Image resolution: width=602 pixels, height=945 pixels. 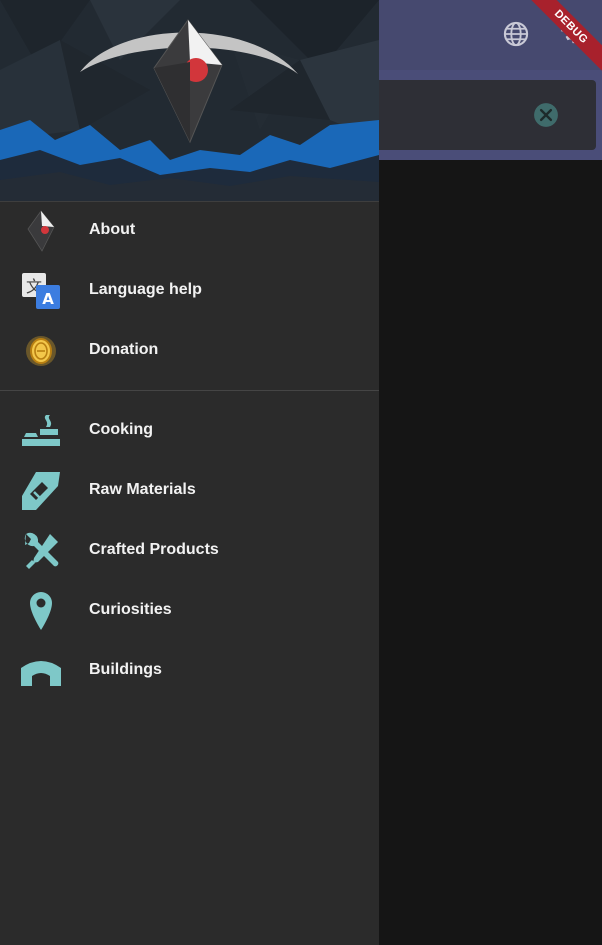 I want to click on svg-text: A, so click(x=48, y=299).